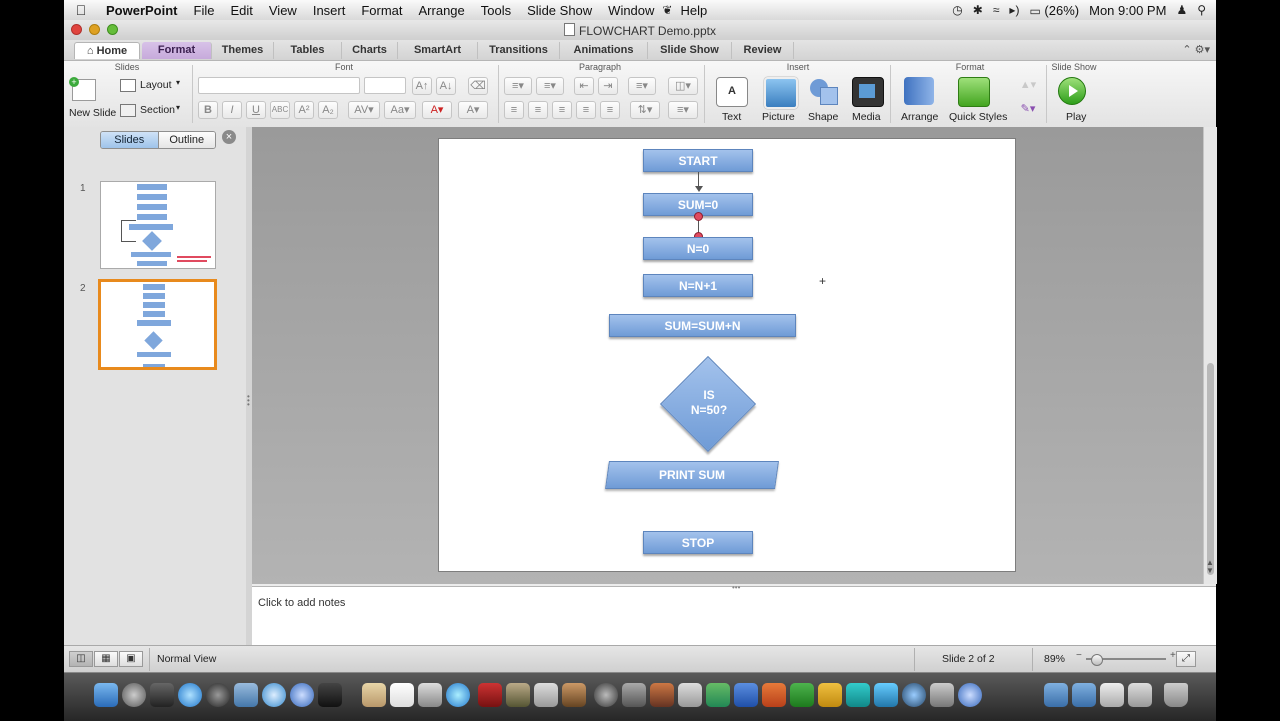  Describe the element at coordinates (1210, 355) in the screenshot. I see `vertical-scrollbar: ▲ ▼` at that location.